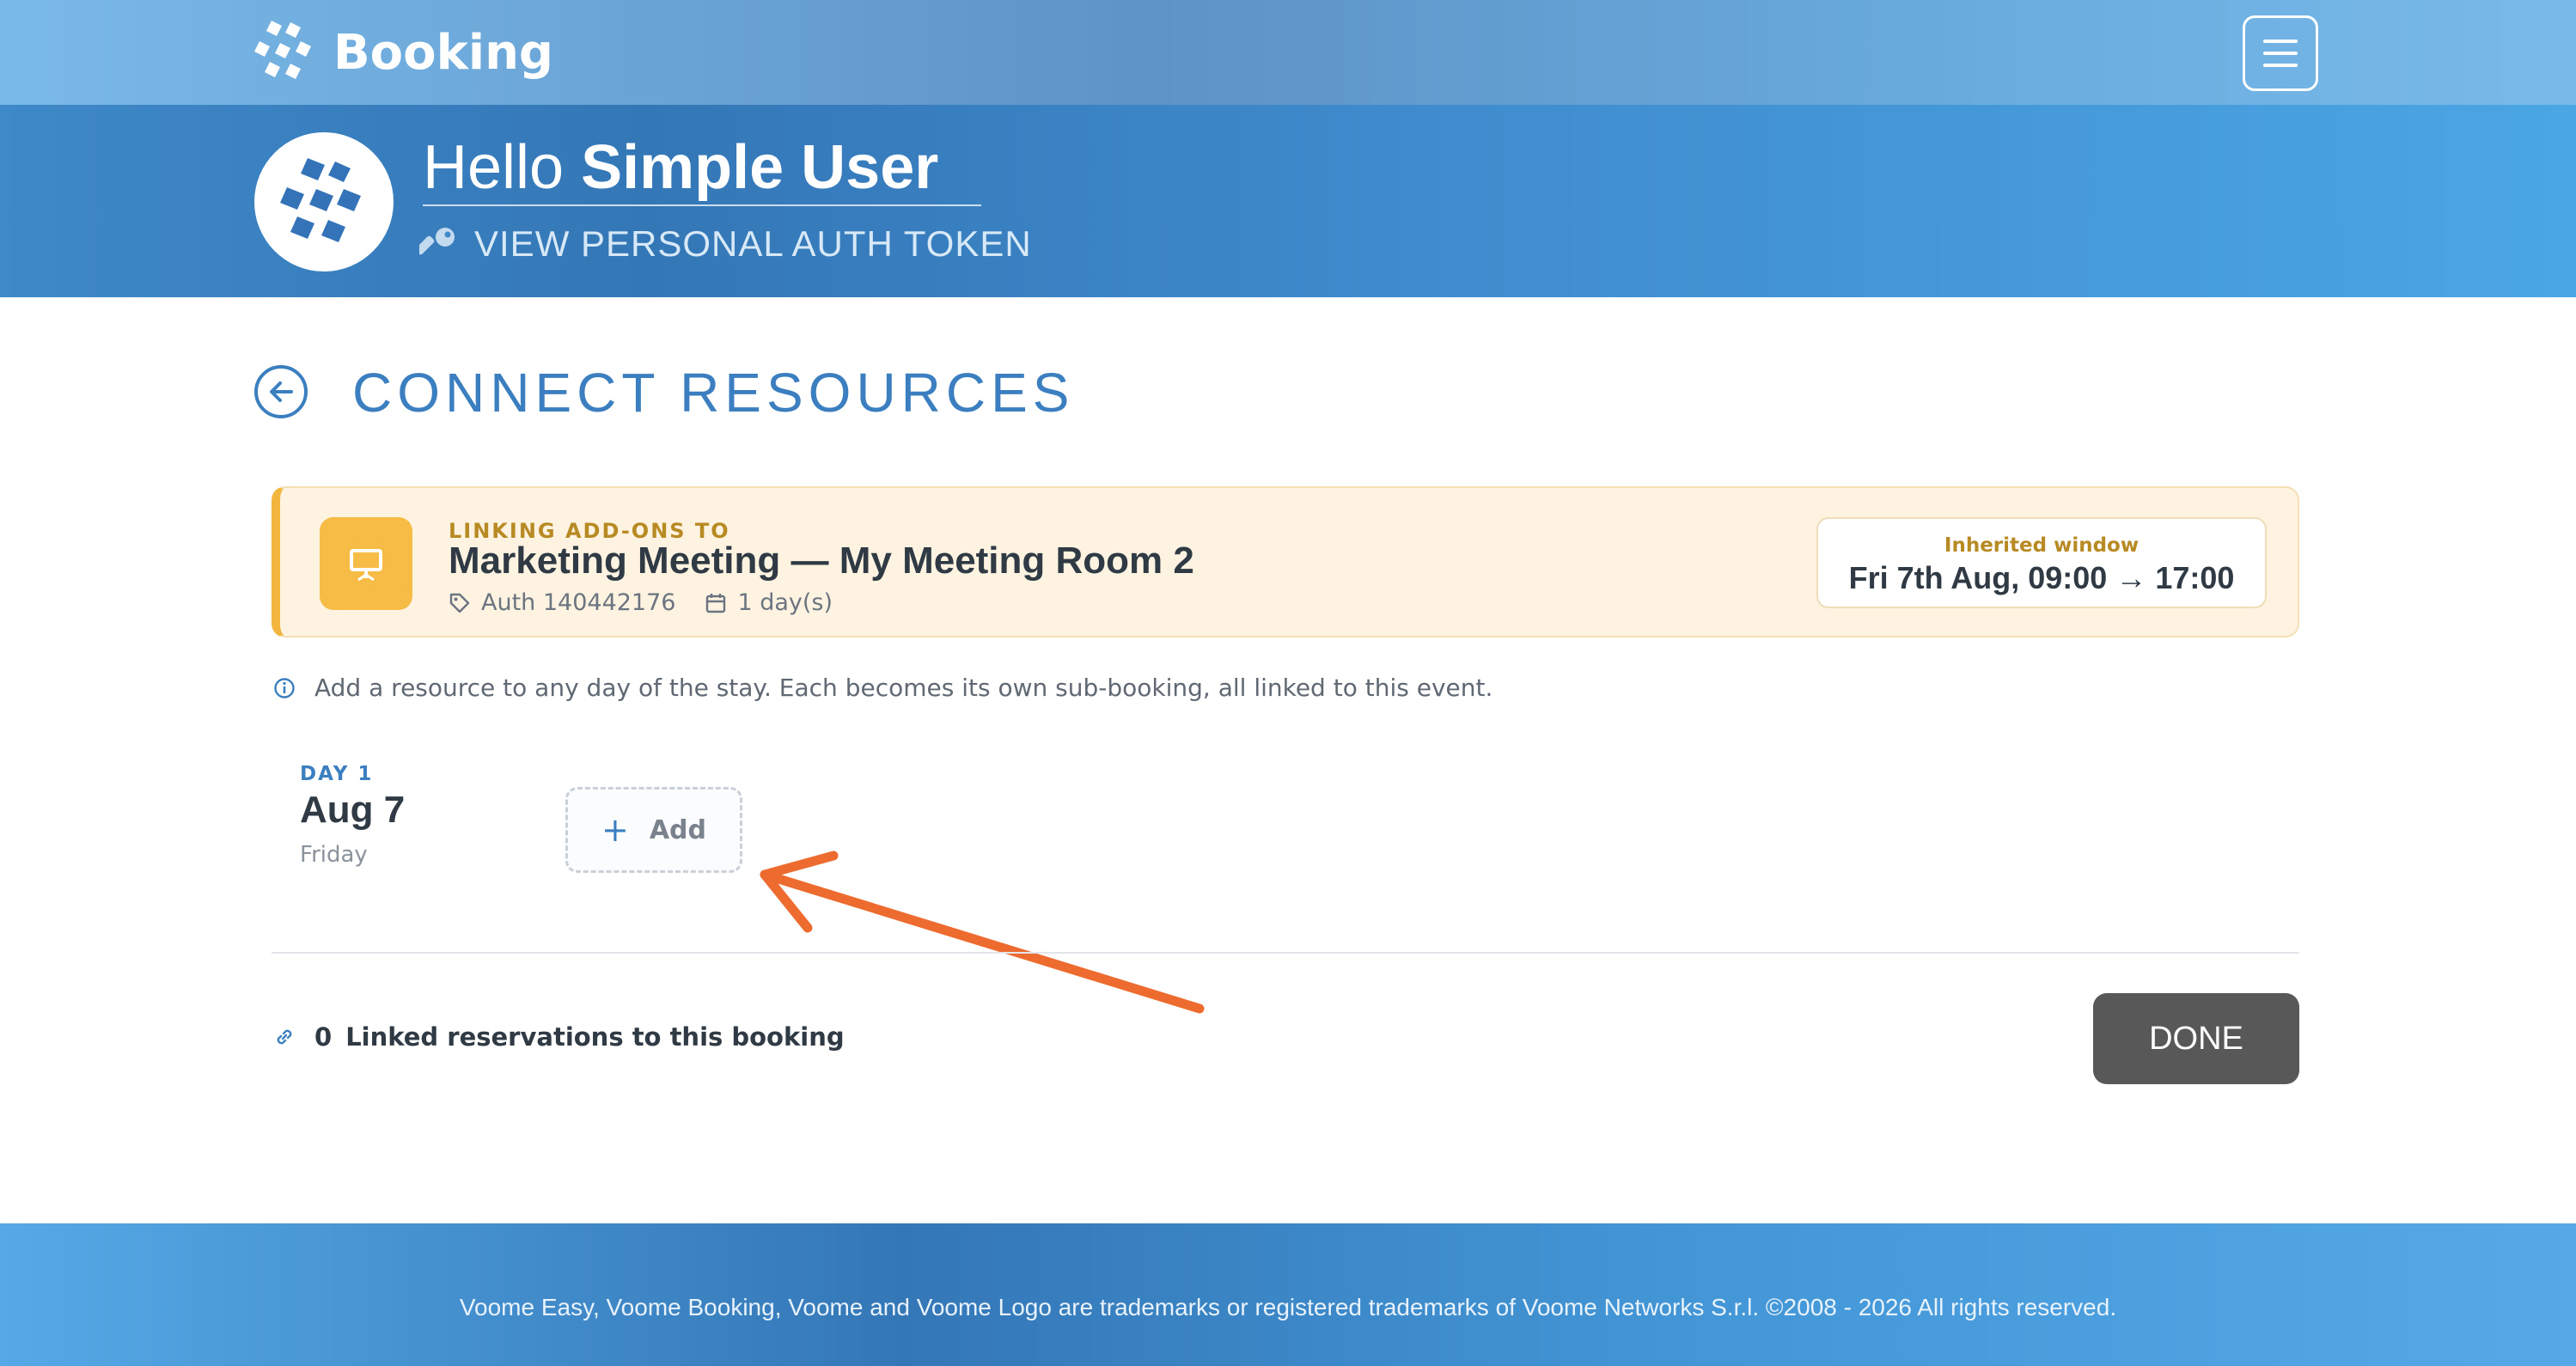 The height and width of the screenshot is (1366, 2576). I want to click on annotation-arrow-icon, so click(982, 932).